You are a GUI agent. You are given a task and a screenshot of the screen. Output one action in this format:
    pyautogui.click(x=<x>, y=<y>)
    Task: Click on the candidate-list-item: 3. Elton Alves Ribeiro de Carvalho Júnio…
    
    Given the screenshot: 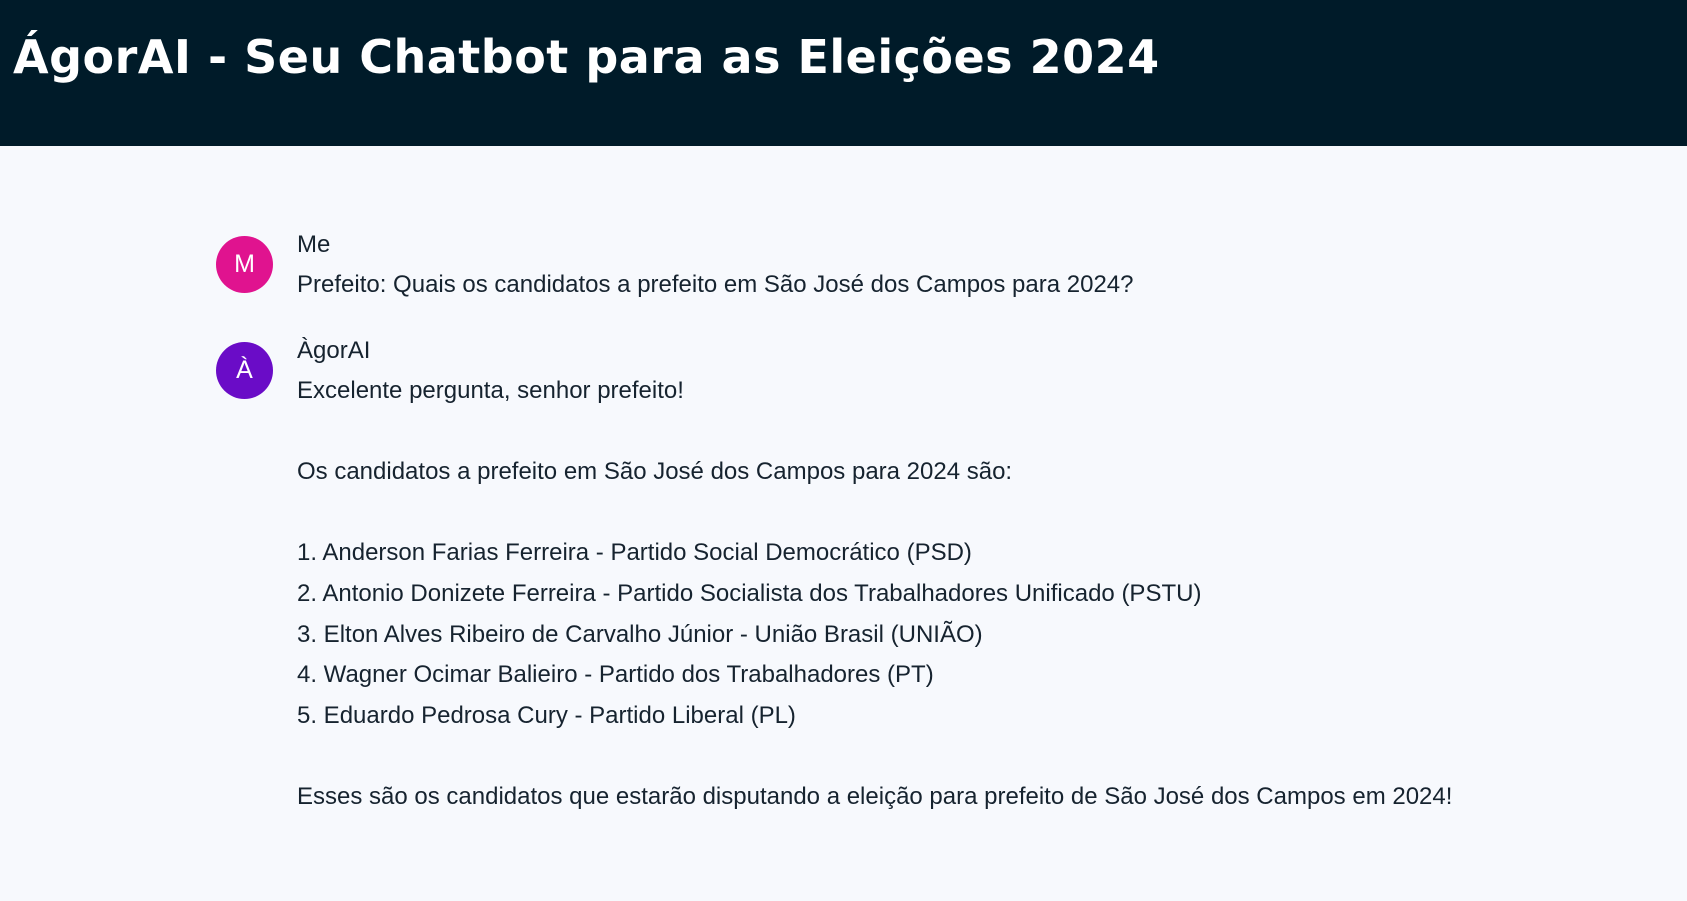 What is the action you would take?
    pyautogui.click(x=640, y=634)
    